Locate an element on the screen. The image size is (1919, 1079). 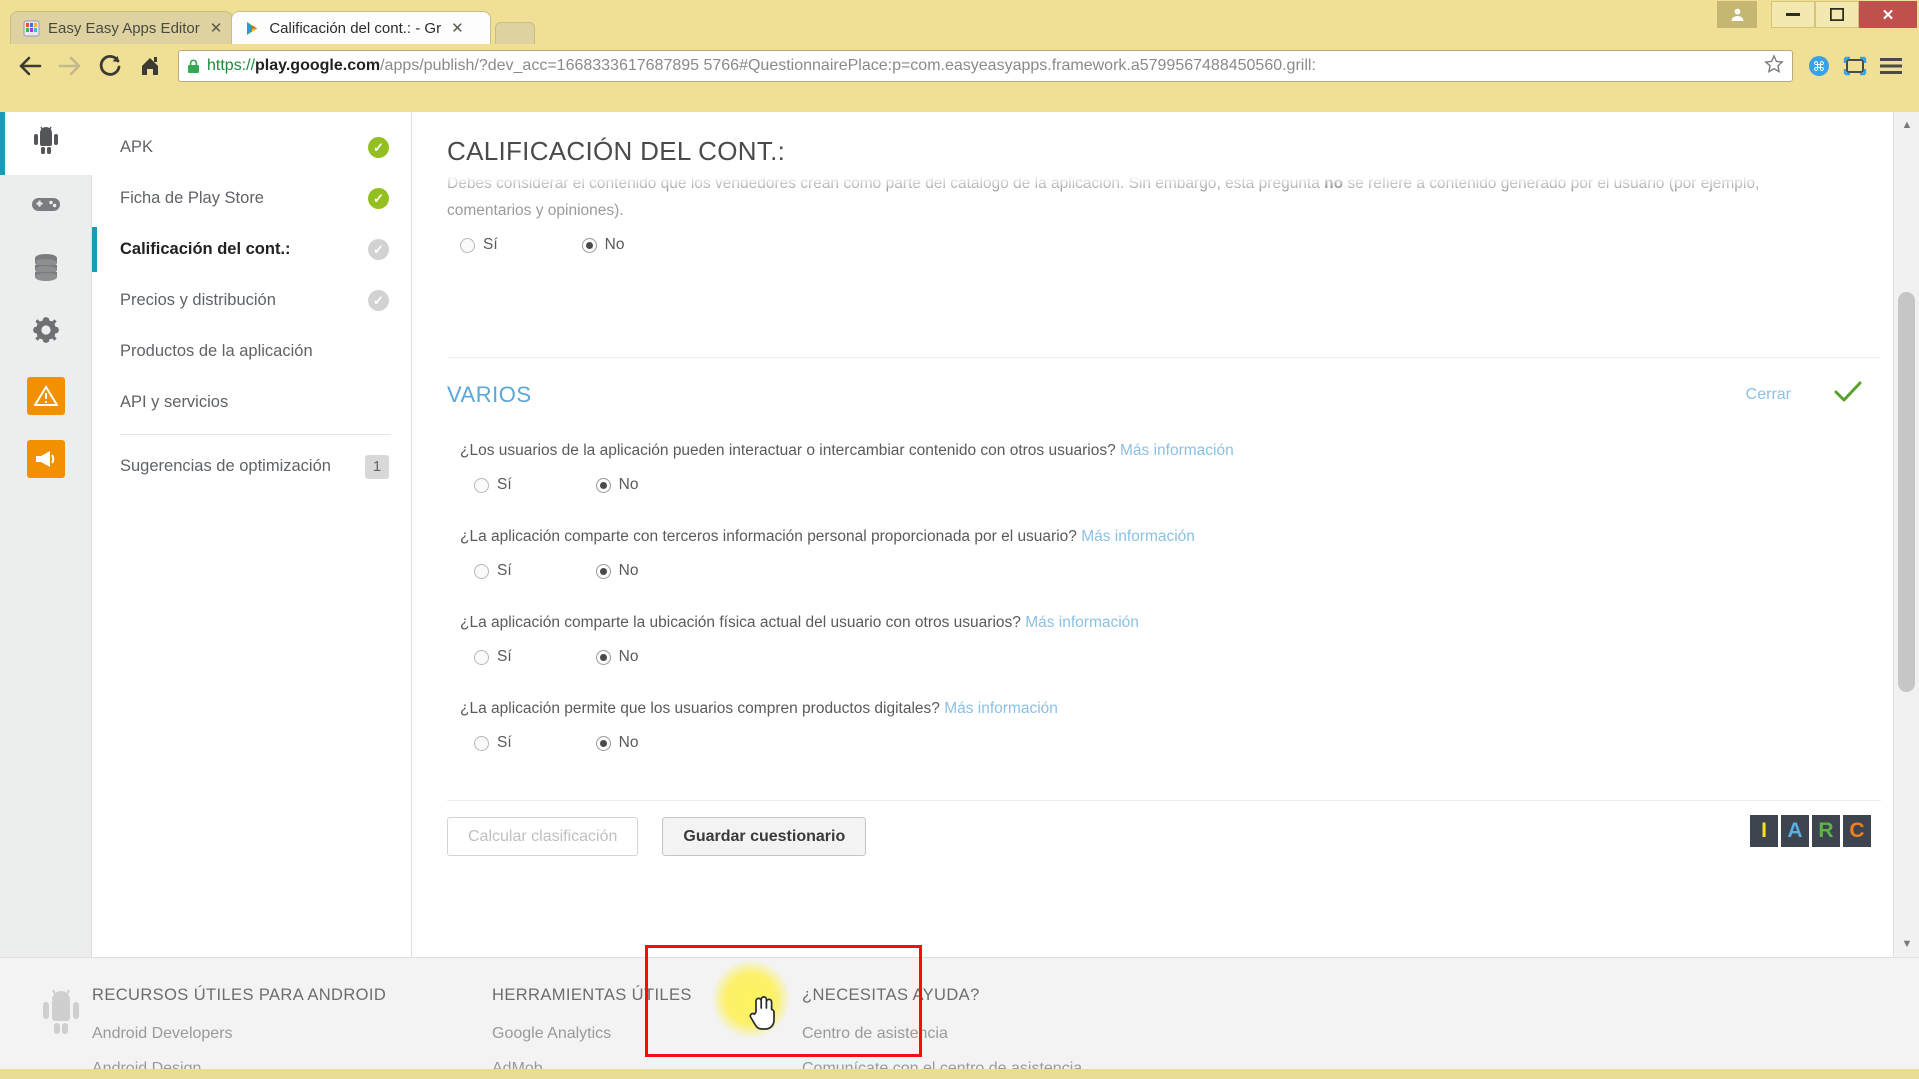
sidebar-item-store-listing-label: Ficha de Play Store is located at coordinates (192, 198).